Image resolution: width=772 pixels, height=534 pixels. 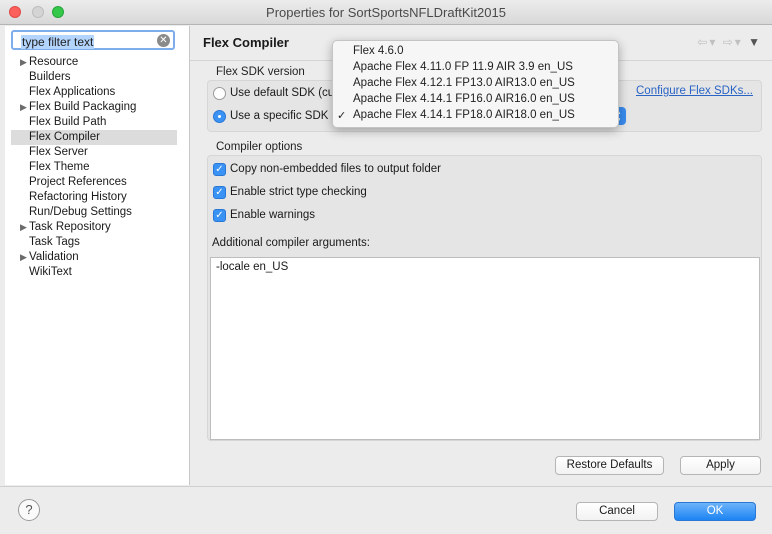 What do you see at coordinates (163, 40) in the screenshot?
I see `clear-filter-icon: ✕` at bounding box center [163, 40].